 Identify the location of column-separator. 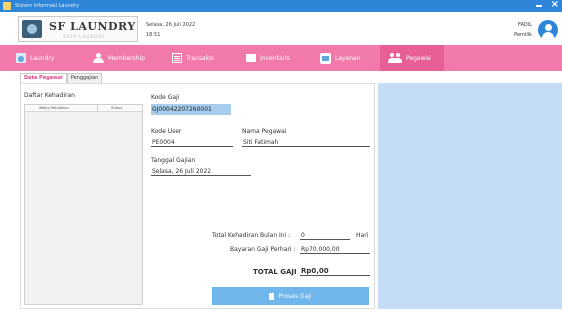
(97, 108).